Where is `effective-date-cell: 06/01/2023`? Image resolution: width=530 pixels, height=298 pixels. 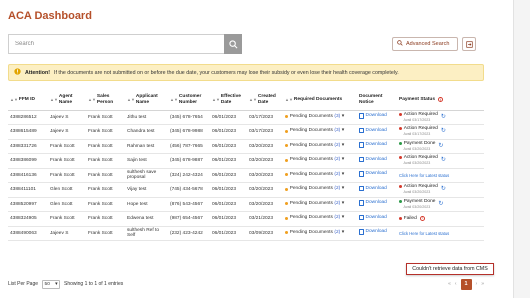
effective-date-cell: 06/01/2023 is located at coordinates (228, 233).